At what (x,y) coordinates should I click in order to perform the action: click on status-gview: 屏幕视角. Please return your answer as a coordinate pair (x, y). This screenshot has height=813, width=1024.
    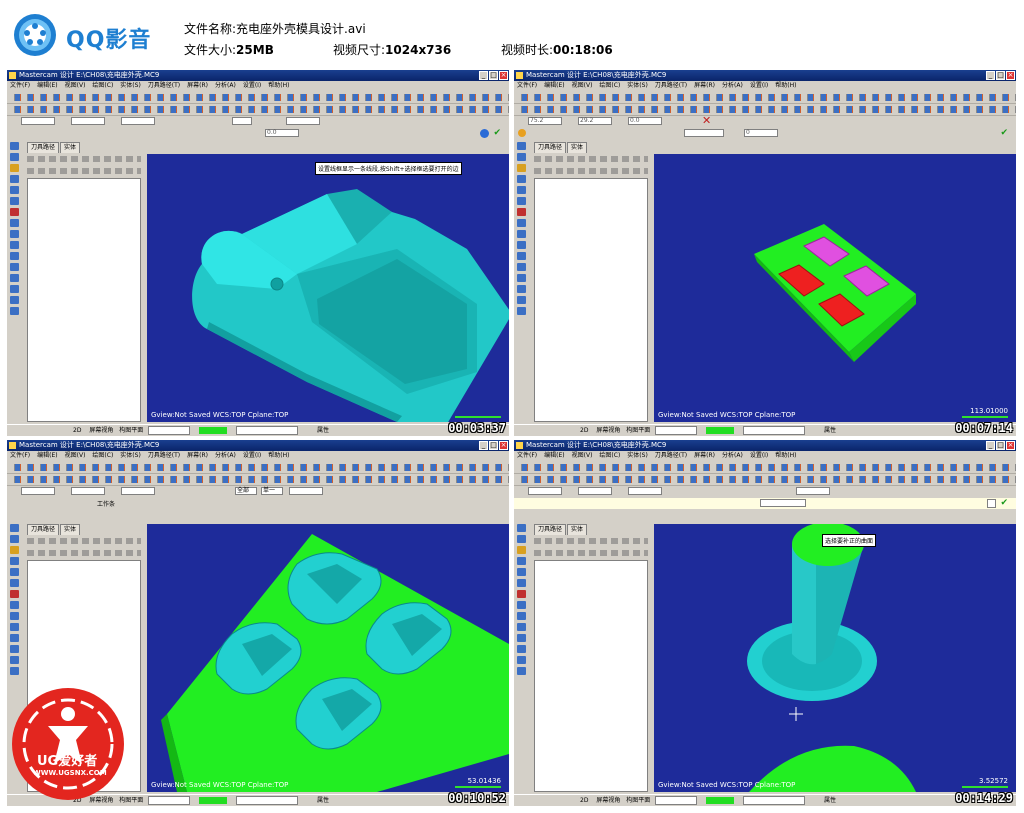
    Looking at the image, I should click on (608, 430).